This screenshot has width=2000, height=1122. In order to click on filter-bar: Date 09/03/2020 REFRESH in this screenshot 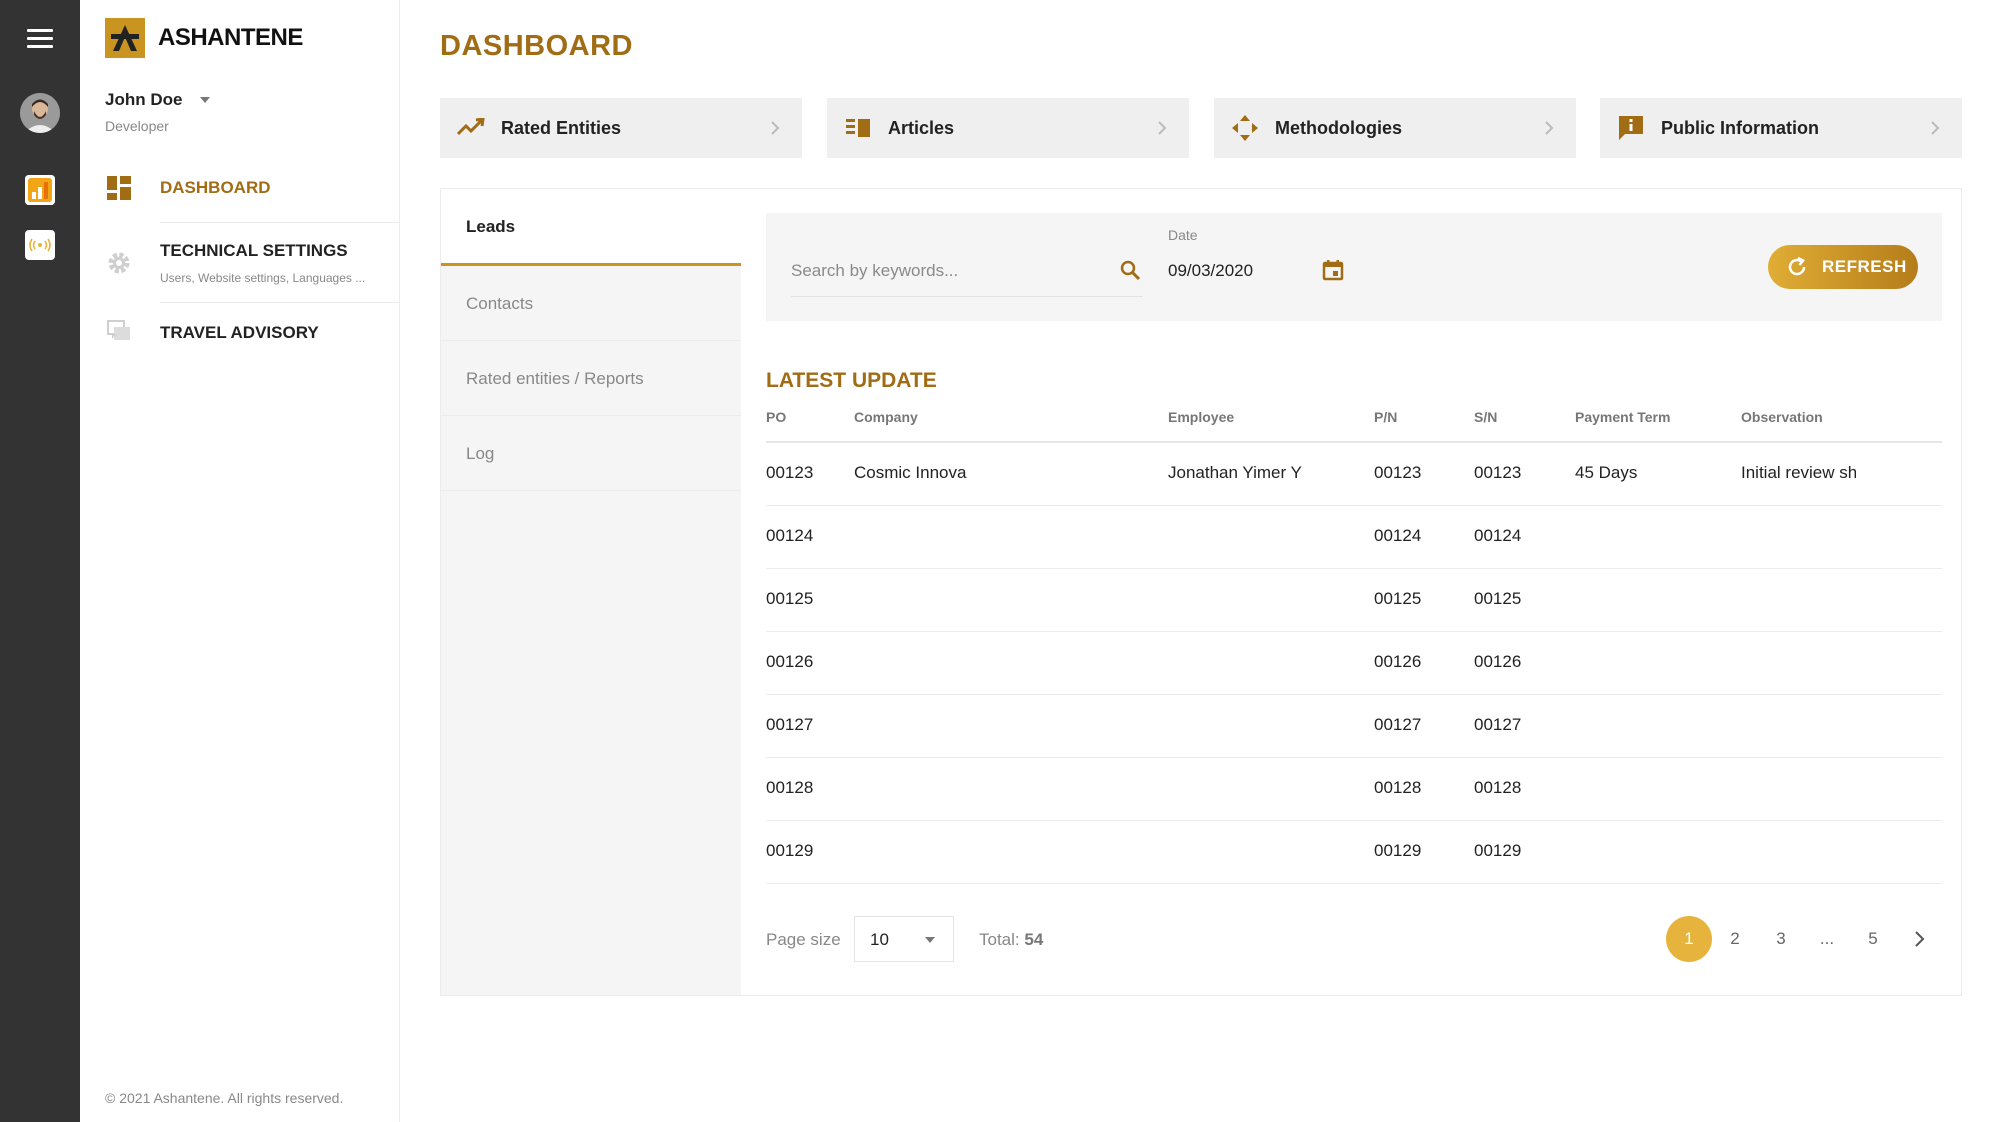, I will do `click(1354, 267)`.